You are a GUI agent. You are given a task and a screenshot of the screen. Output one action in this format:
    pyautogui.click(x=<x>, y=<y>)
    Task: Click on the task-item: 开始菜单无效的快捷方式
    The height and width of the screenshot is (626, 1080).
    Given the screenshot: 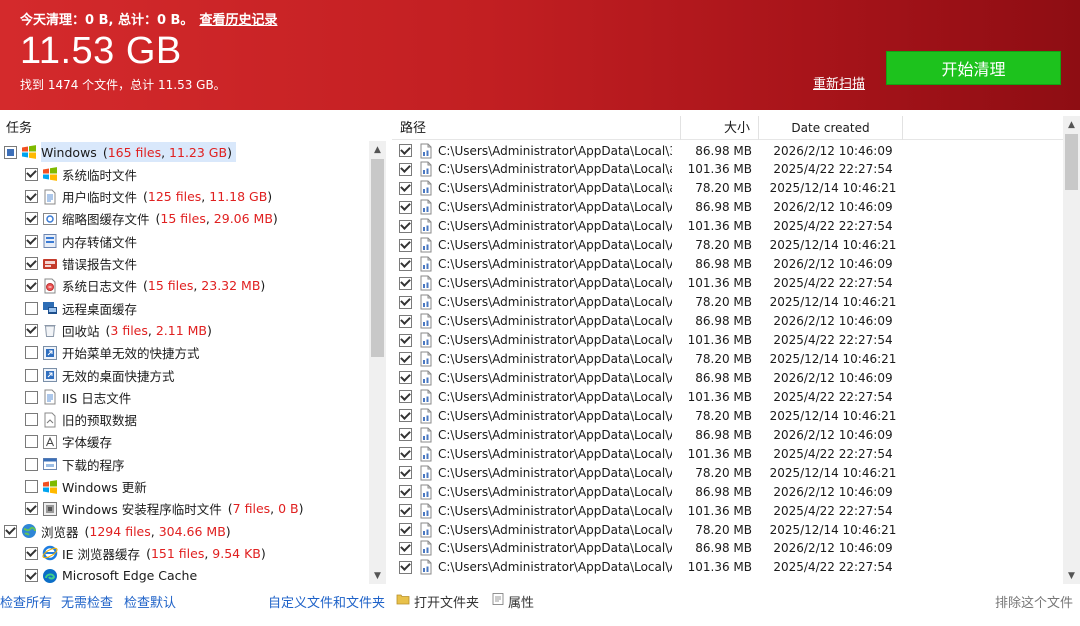 What is the action you would take?
    pyautogui.click(x=184, y=353)
    